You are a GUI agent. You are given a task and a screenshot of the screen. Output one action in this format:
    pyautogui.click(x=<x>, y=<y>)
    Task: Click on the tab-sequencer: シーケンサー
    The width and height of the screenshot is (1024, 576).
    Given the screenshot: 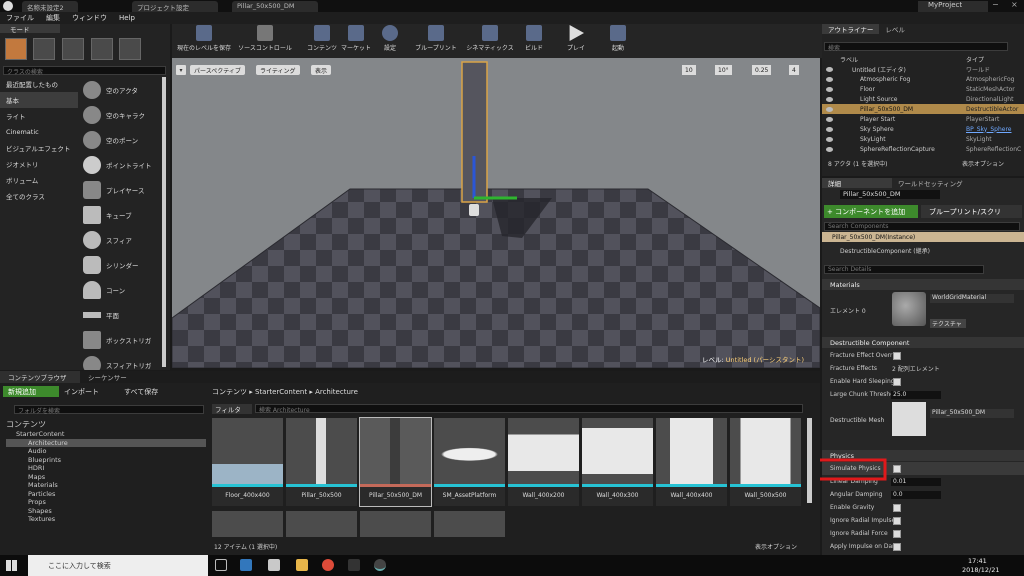 What is the action you would take?
    pyautogui.click(x=107, y=377)
    